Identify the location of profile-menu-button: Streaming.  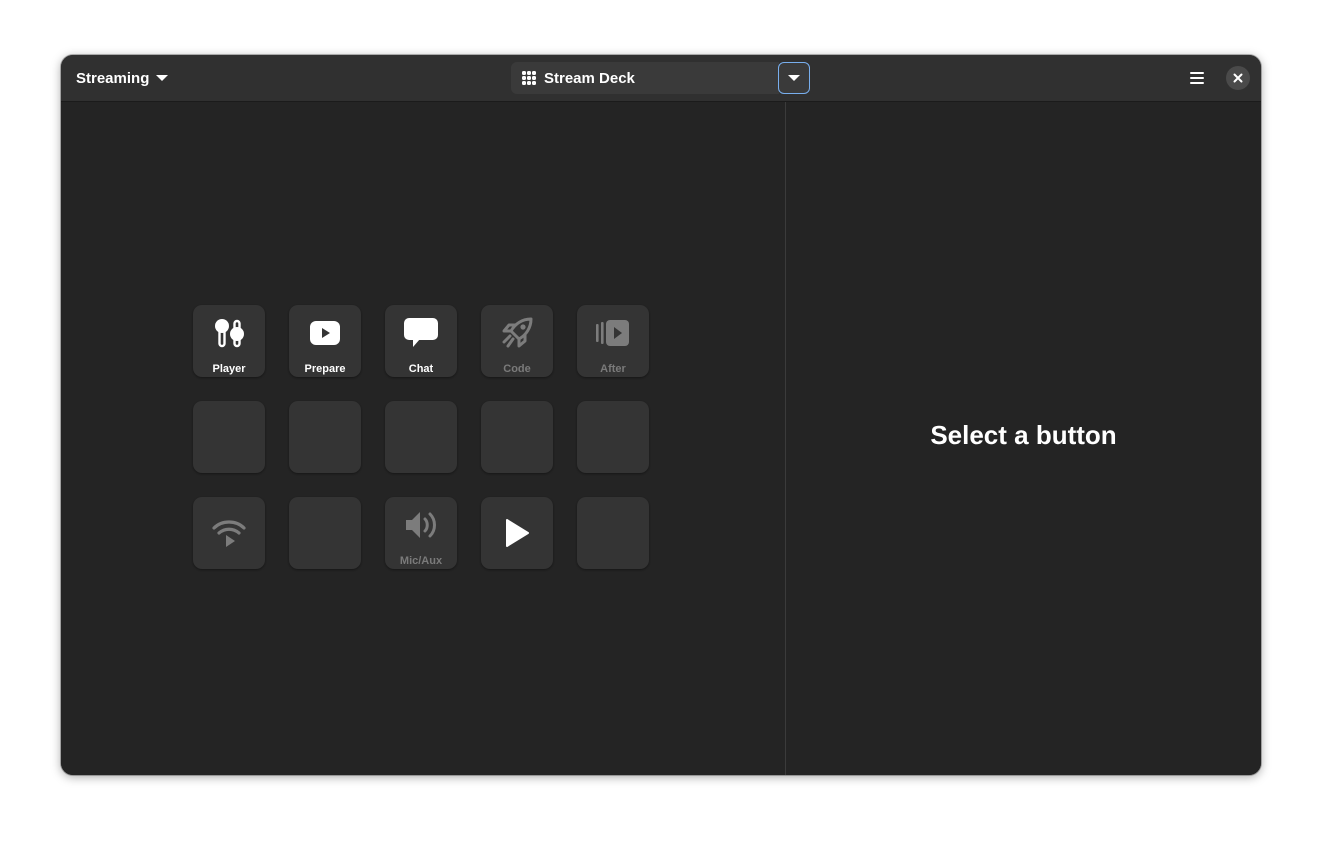
(122, 78).